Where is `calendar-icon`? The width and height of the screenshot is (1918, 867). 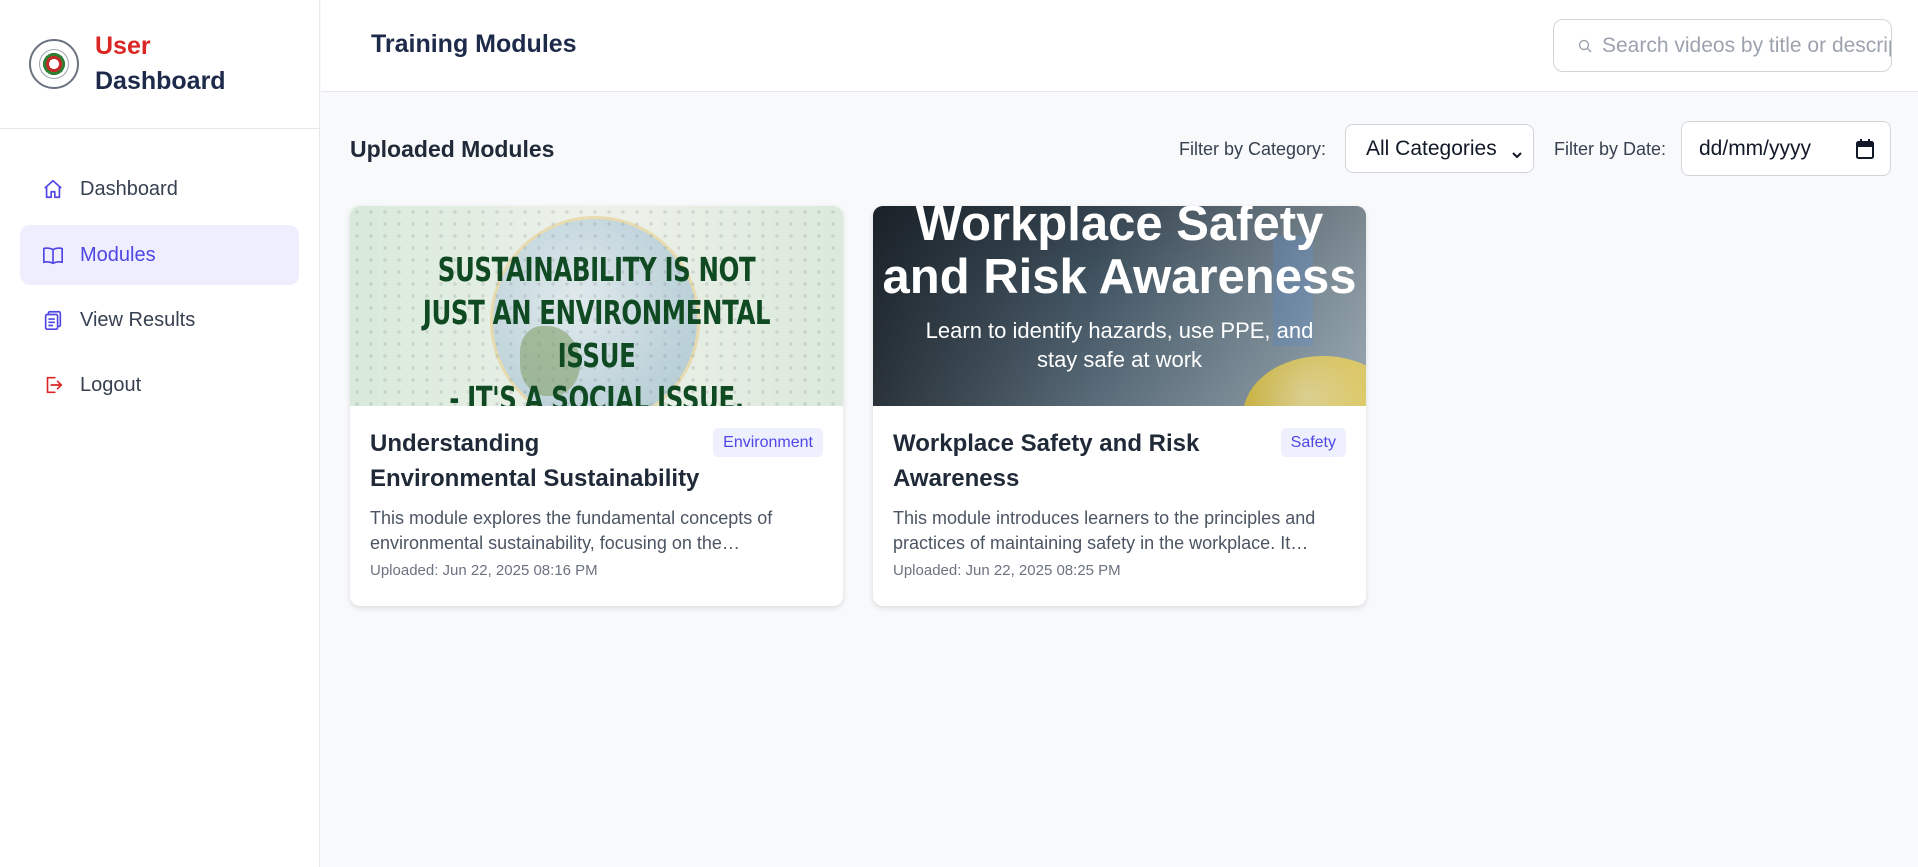 calendar-icon is located at coordinates (1865, 152).